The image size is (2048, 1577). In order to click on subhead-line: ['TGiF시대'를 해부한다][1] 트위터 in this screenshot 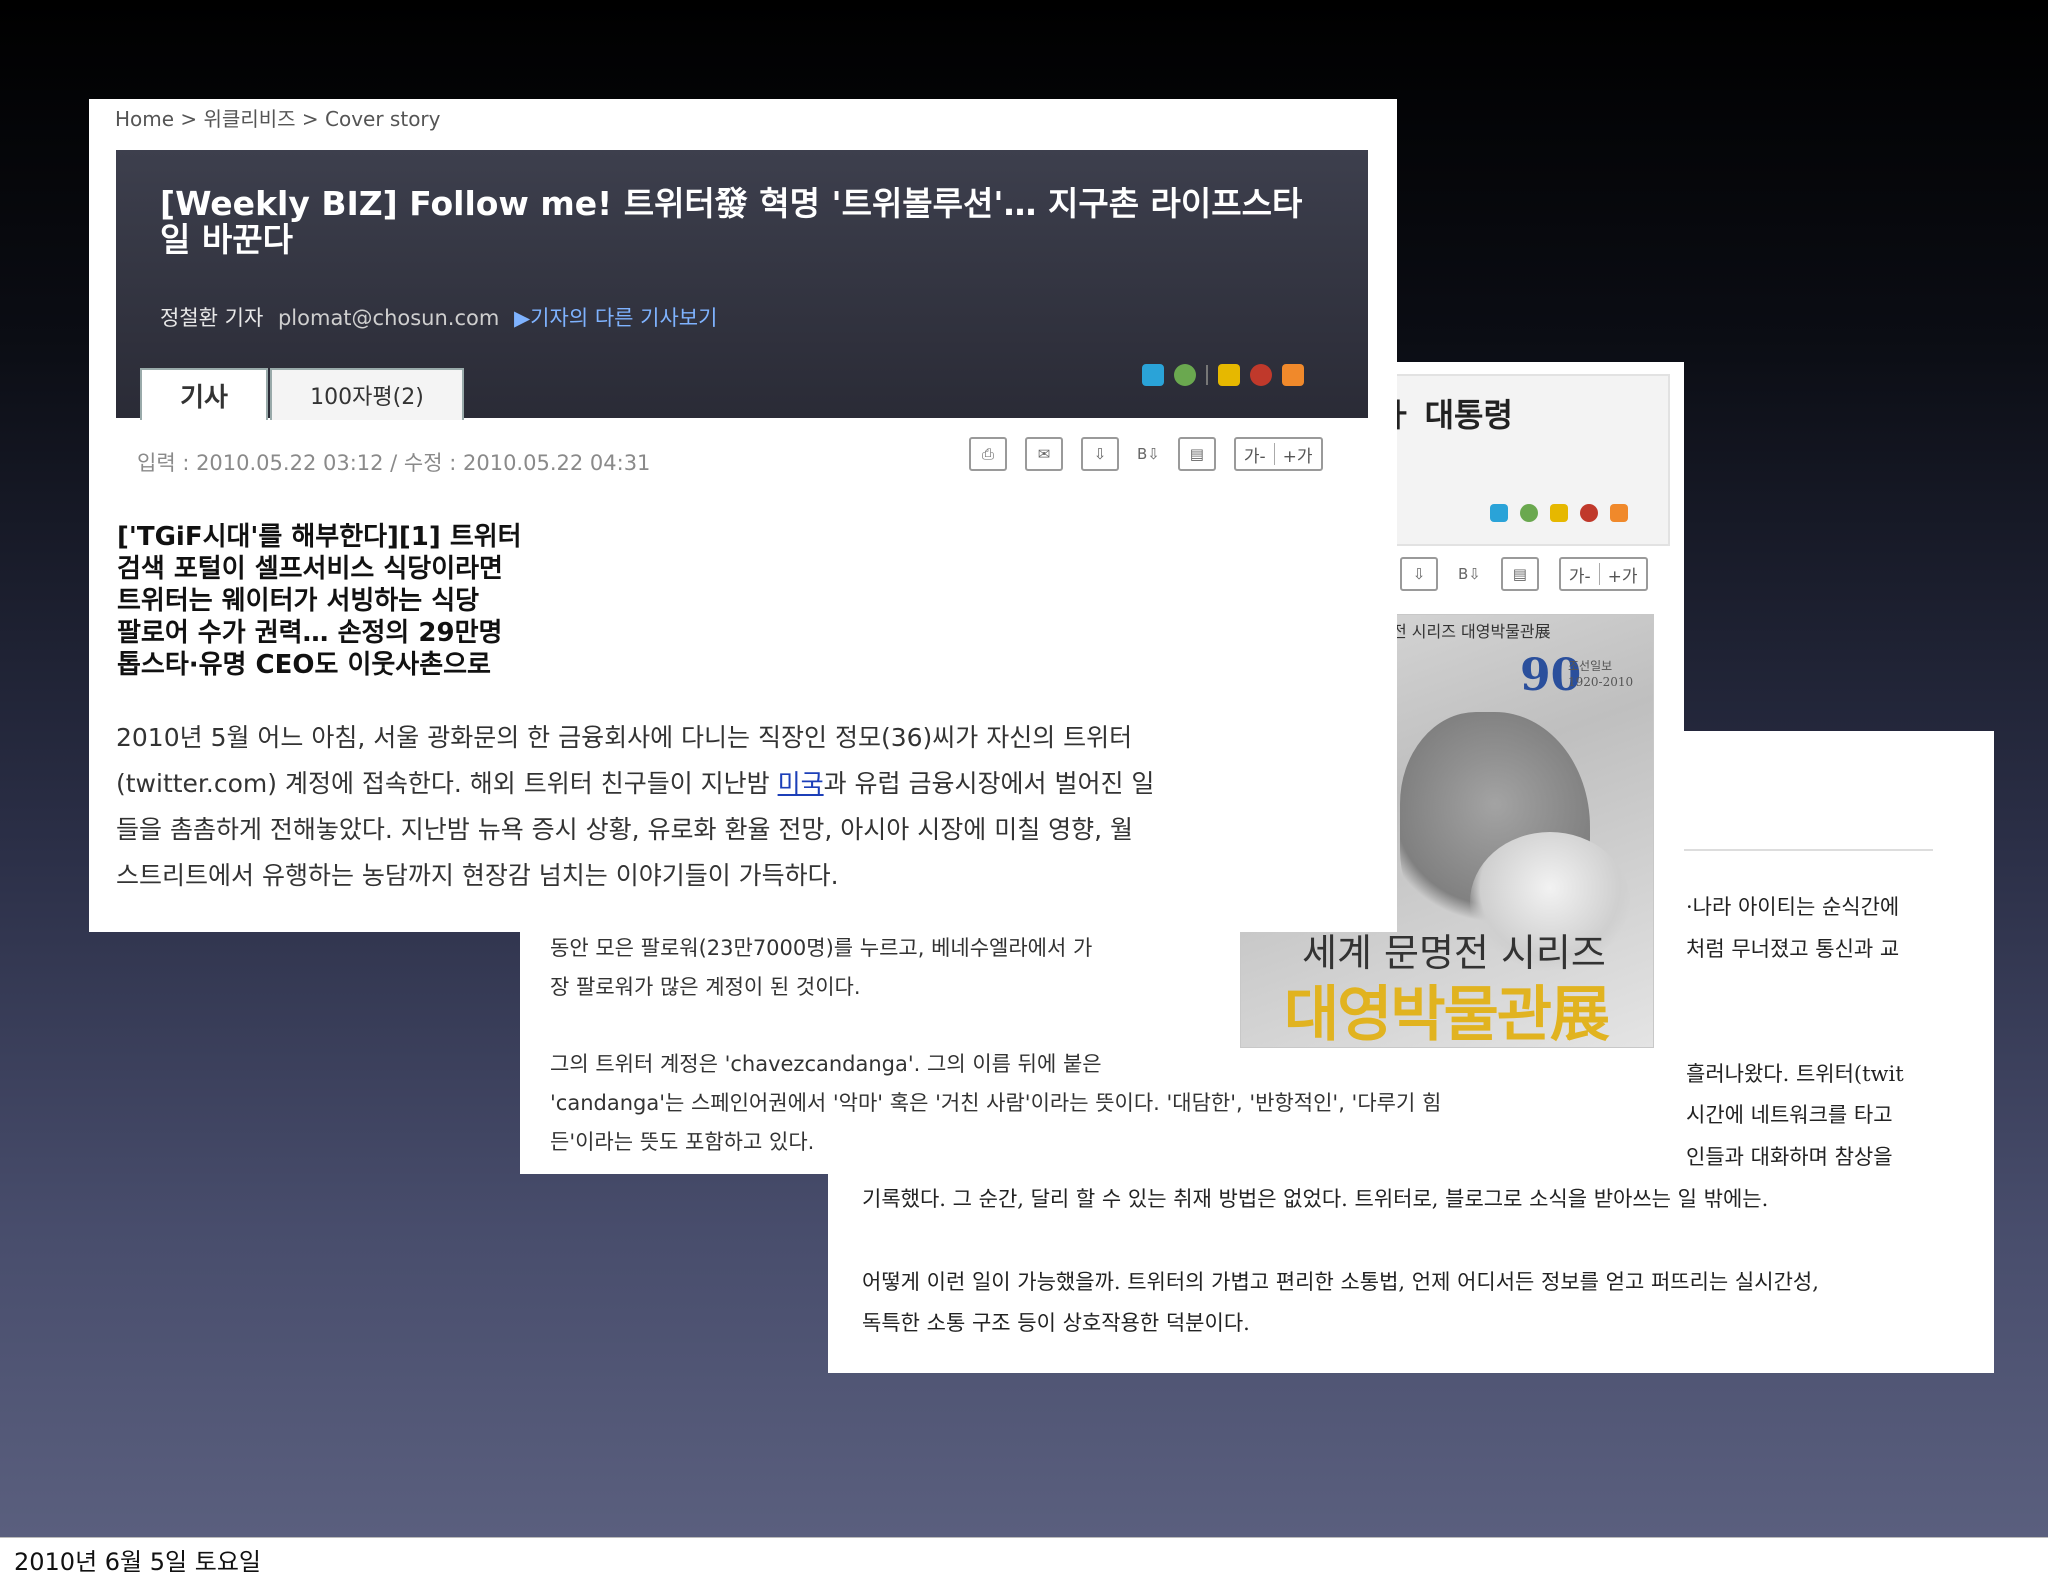, I will do `click(319, 537)`.